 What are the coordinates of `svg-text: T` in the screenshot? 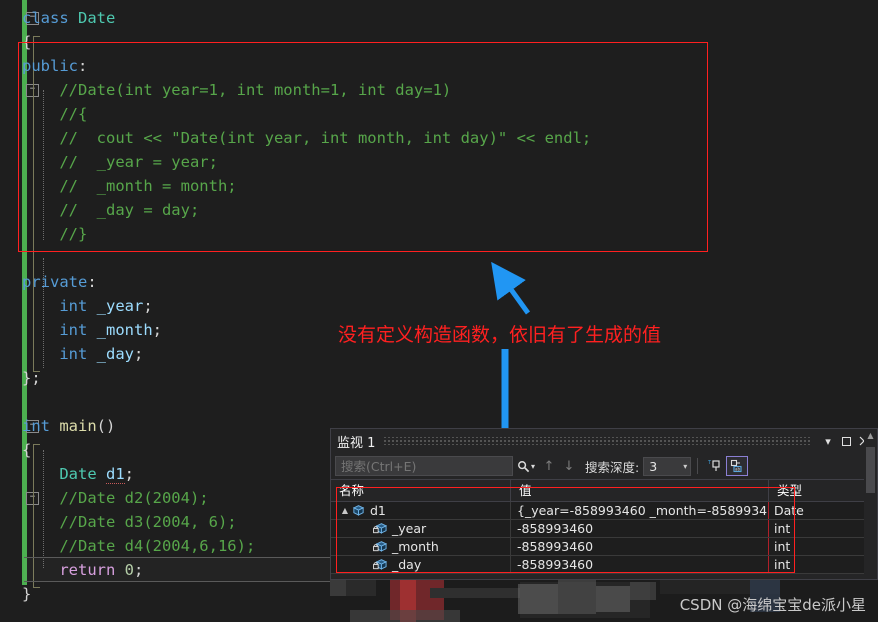 It's located at (710, 463).